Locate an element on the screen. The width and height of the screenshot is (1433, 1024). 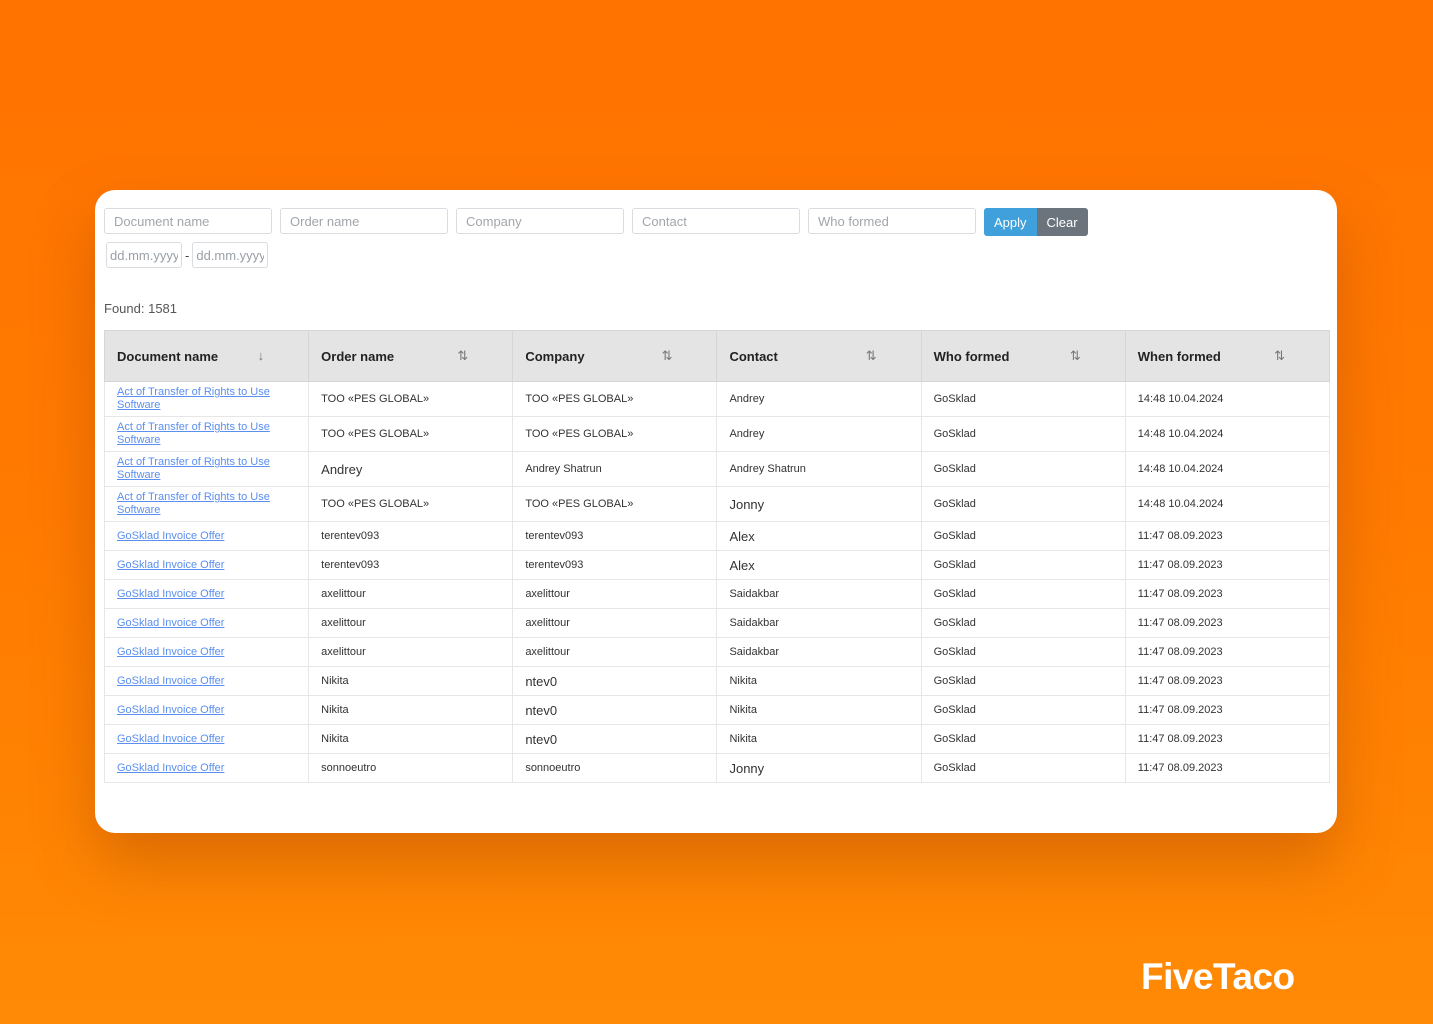
column-label: Contact is located at coordinates (753, 356).